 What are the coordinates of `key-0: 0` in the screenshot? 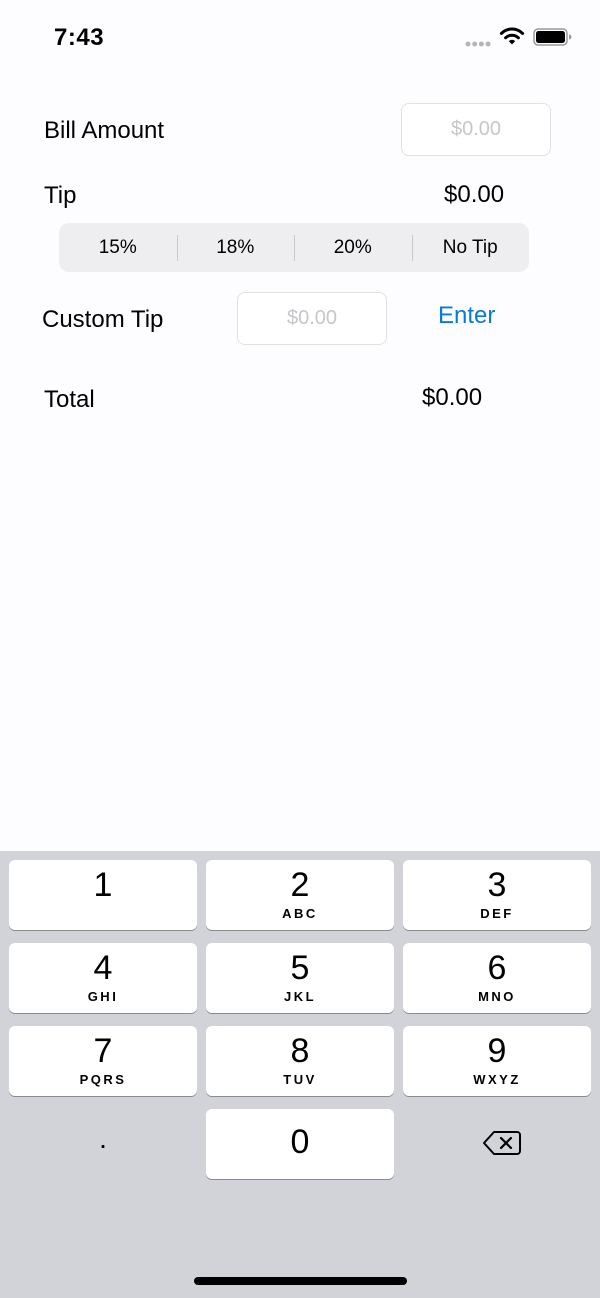 It's located at (300, 1144).